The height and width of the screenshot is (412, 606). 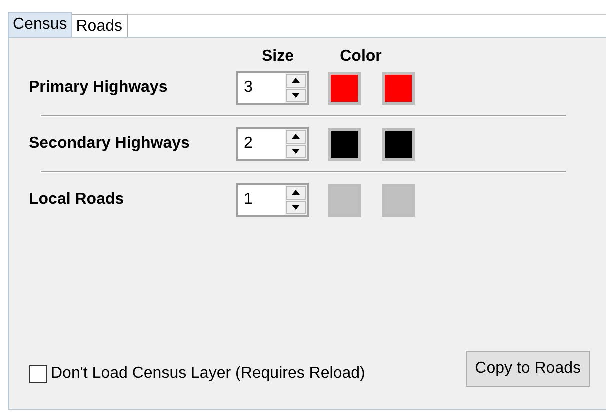 I want to click on size-spinner: 1, so click(x=272, y=200).